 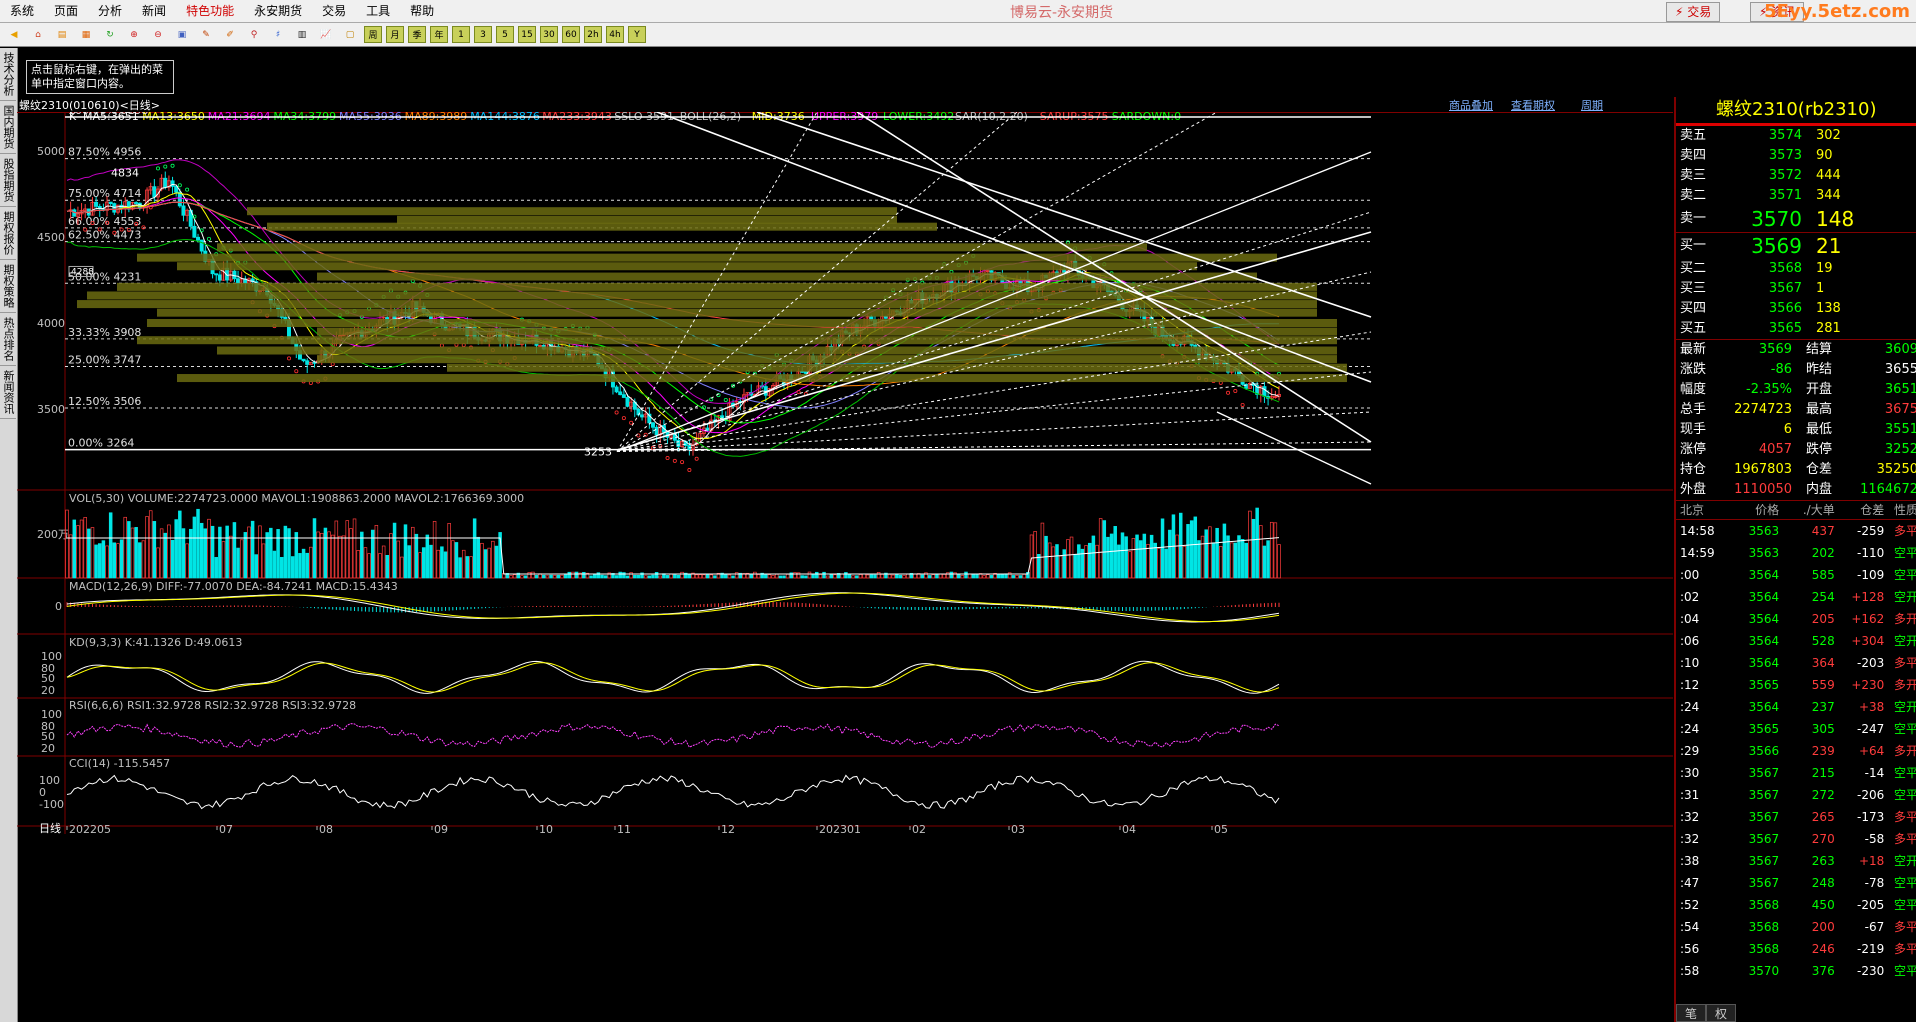 What do you see at coordinates (1691, 1013) in the screenshot?
I see `tab-ticks: 笔` at bounding box center [1691, 1013].